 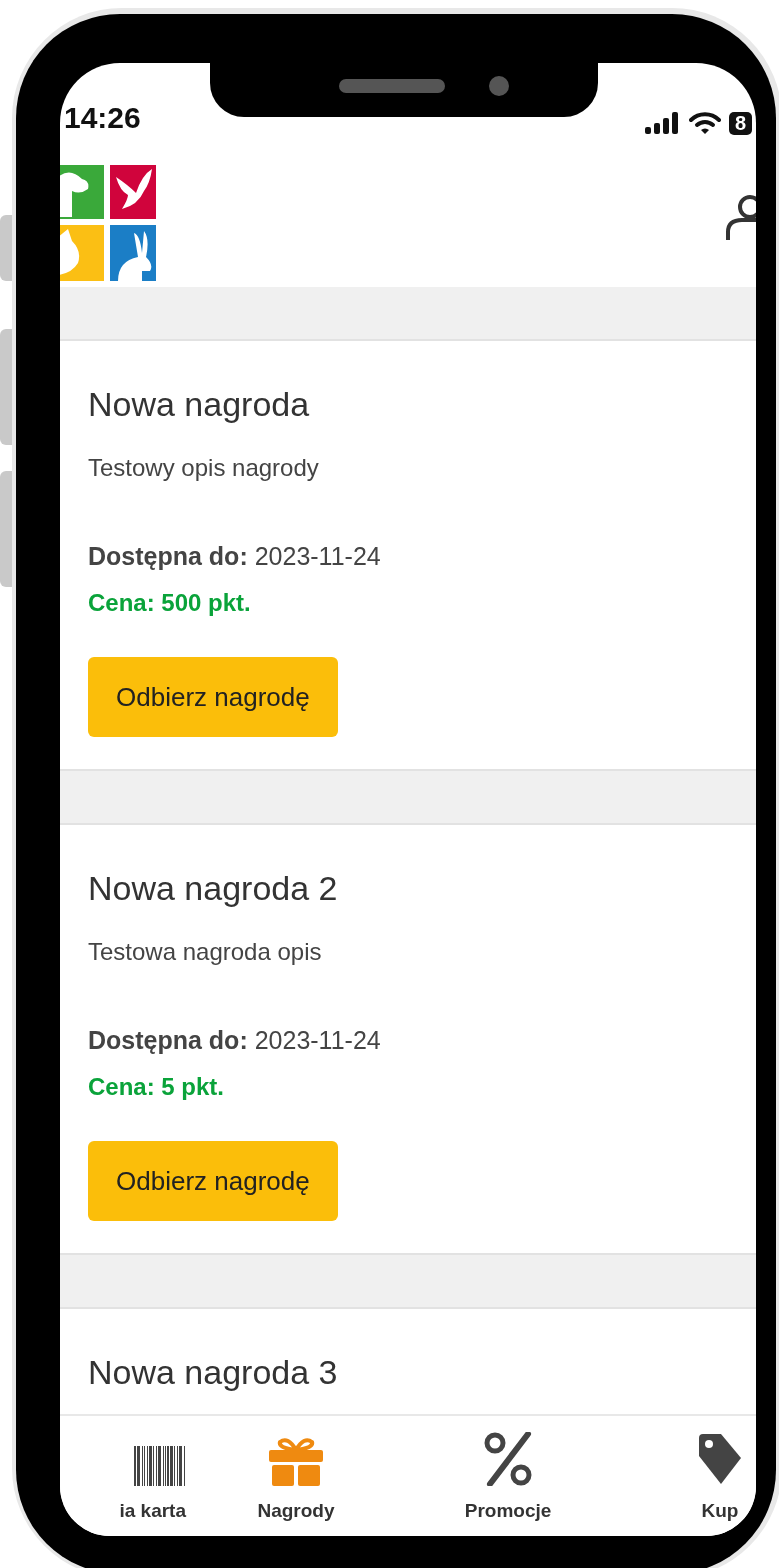 What do you see at coordinates (213, 1372) in the screenshot?
I see `reward-title: Nowa nagroda 3` at bounding box center [213, 1372].